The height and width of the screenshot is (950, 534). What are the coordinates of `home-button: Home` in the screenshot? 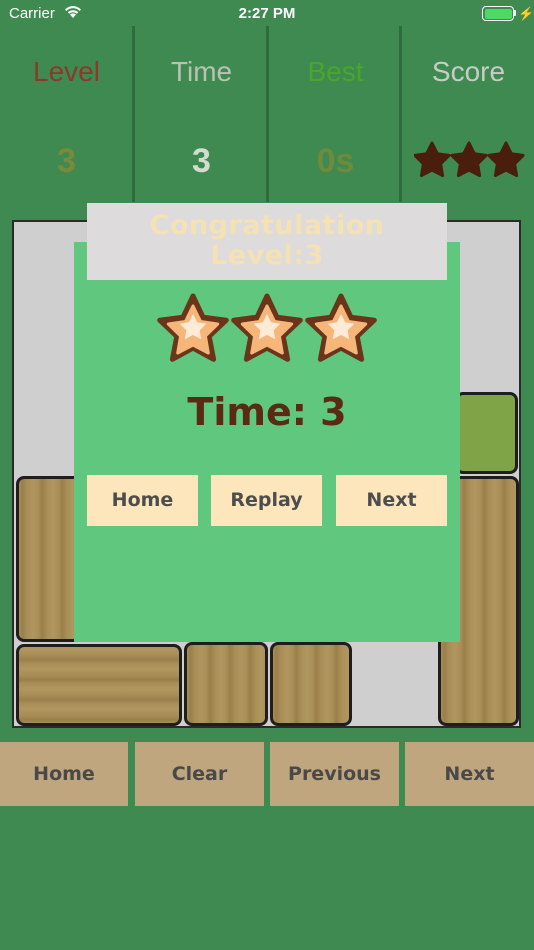 It's located at (64, 774).